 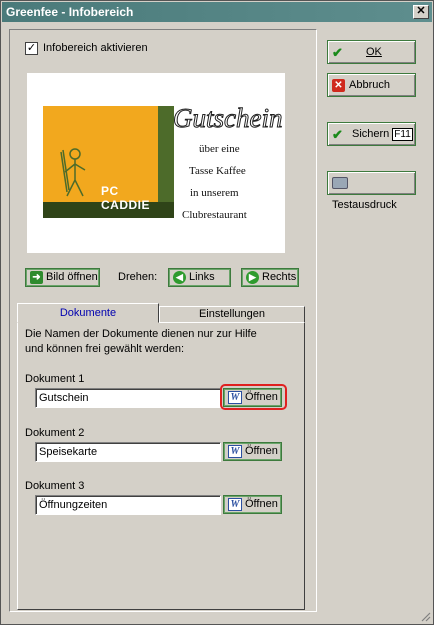 What do you see at coordinates (252, 277) in the screenshot?
I see `arrow-right-icon: ▶` at bounding box center [252, 277].